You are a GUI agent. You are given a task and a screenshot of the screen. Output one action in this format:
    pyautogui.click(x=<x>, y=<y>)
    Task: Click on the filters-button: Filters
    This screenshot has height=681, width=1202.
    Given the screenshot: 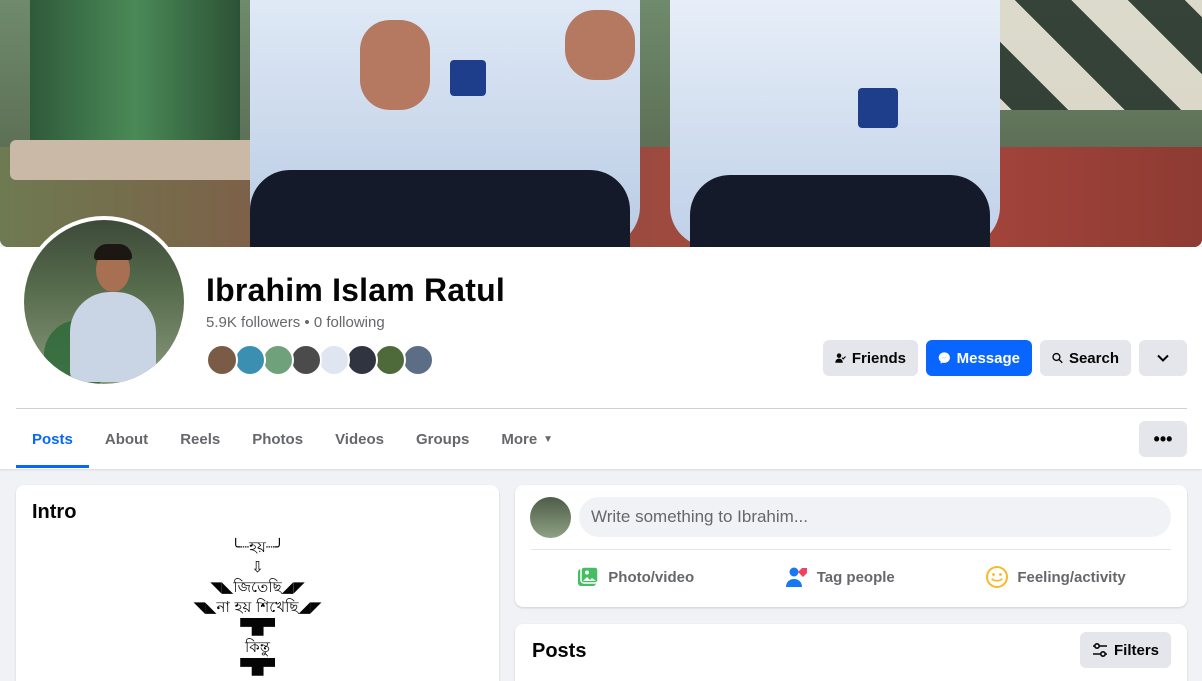 What is the action you would take?
    pyautogui.click(x=1125, y=650)
    